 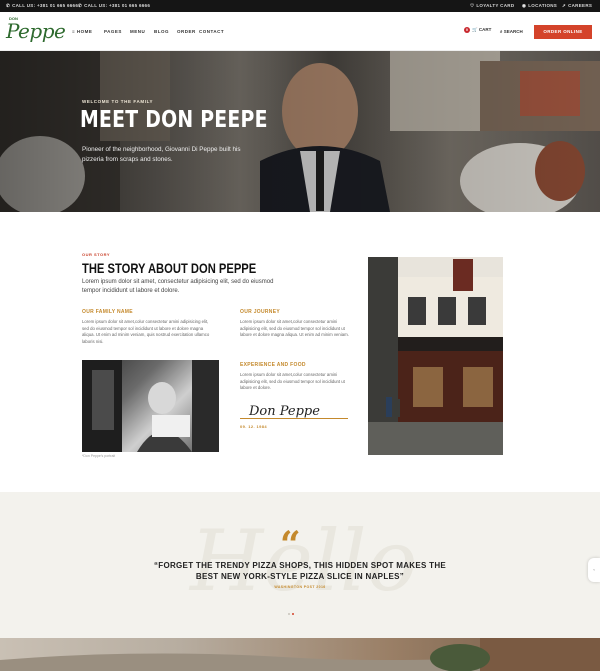 What do you see at coordinates (174, 120) in the screenshot?
I see `hero-title: MEET DON PEEPE` at bounding box center [174, 120].